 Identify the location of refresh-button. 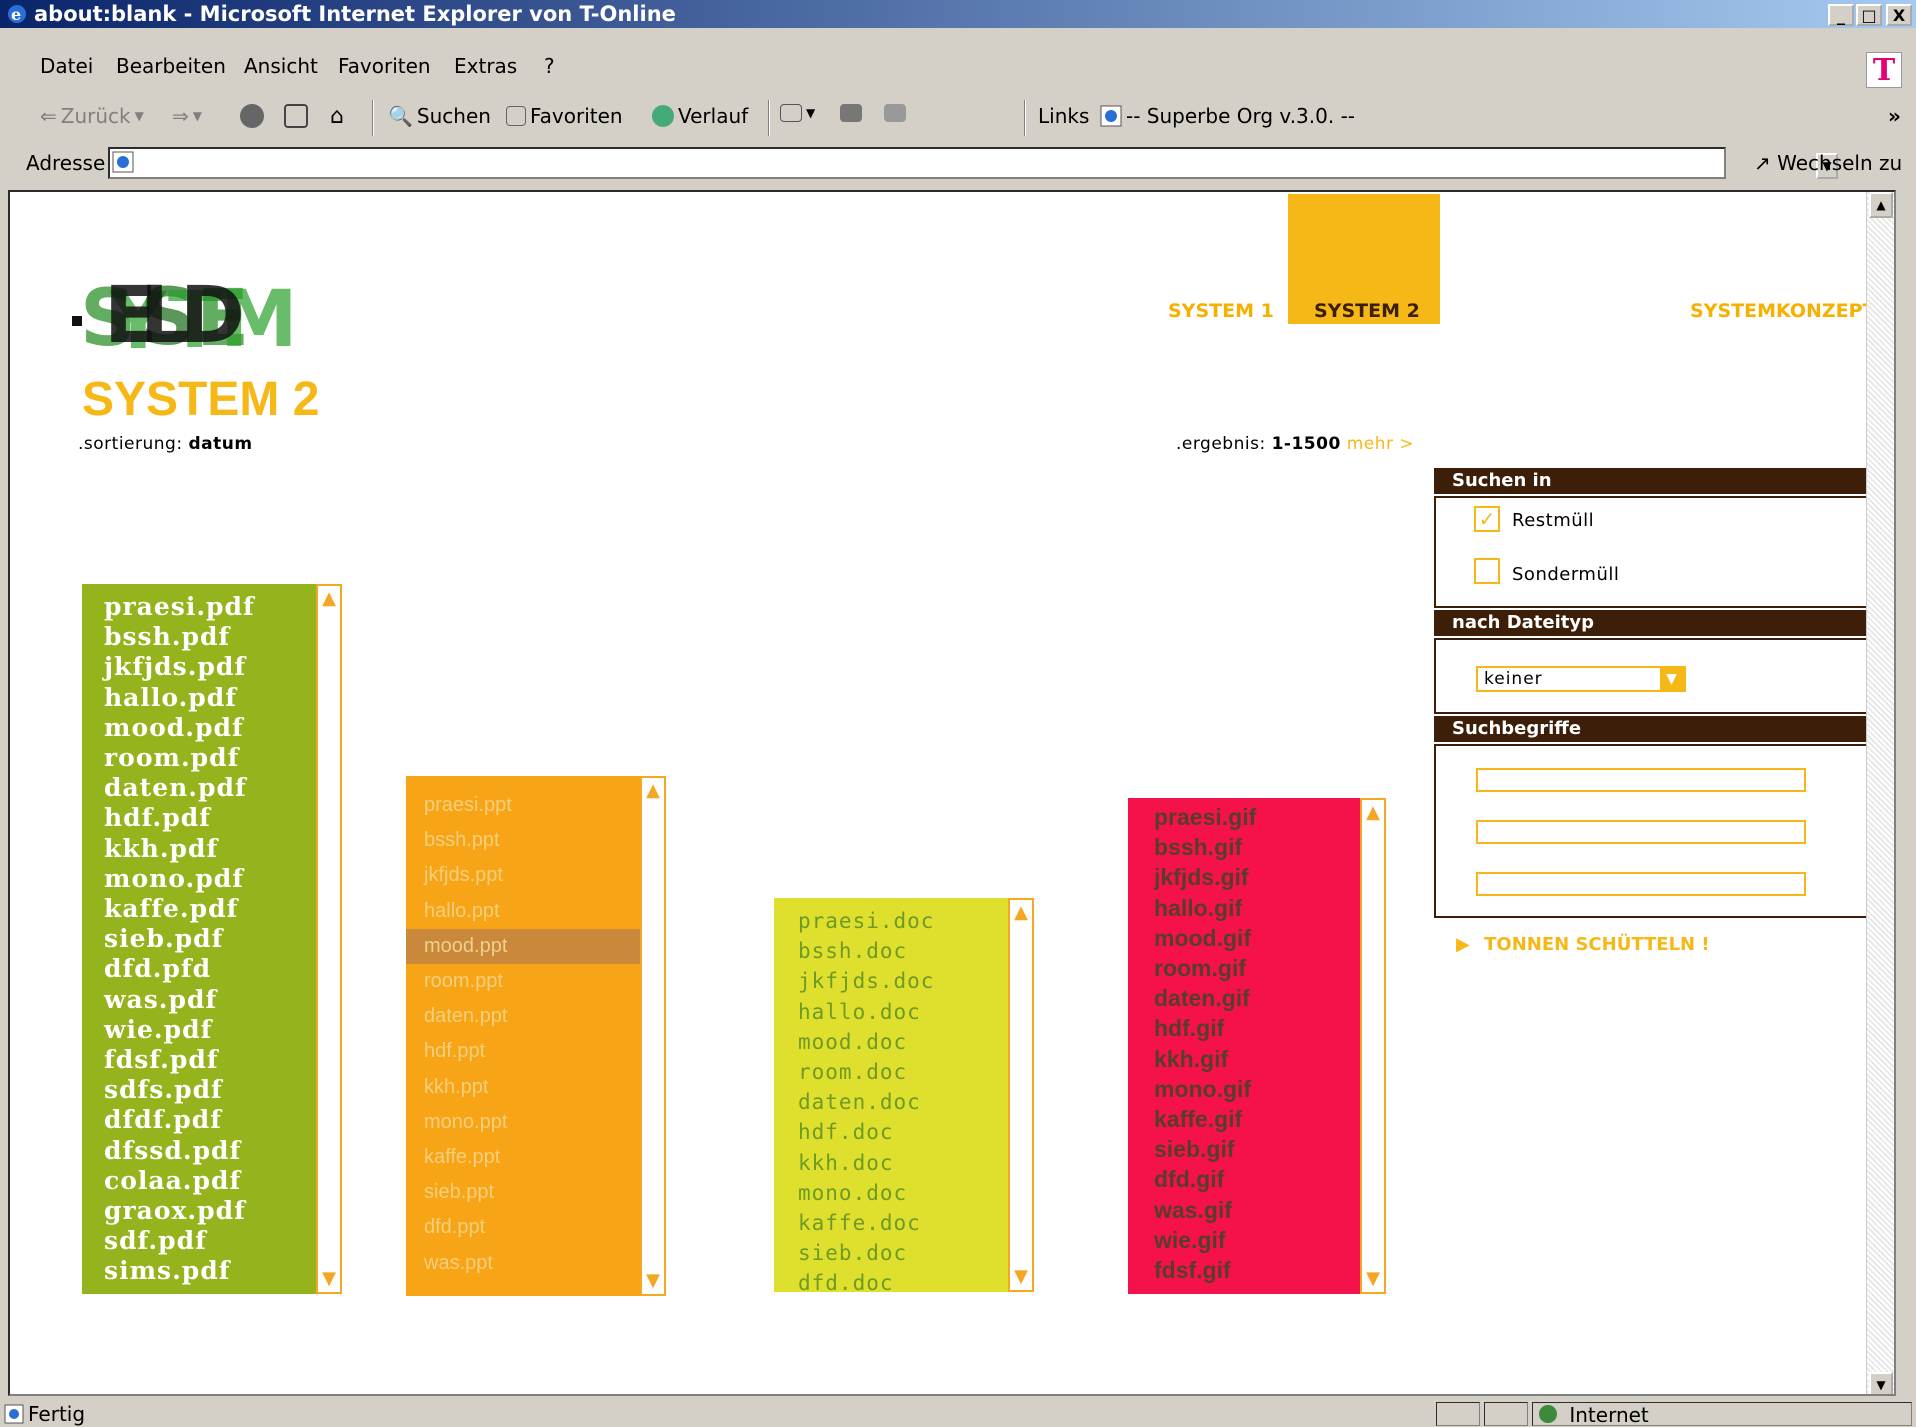
(296, 116).